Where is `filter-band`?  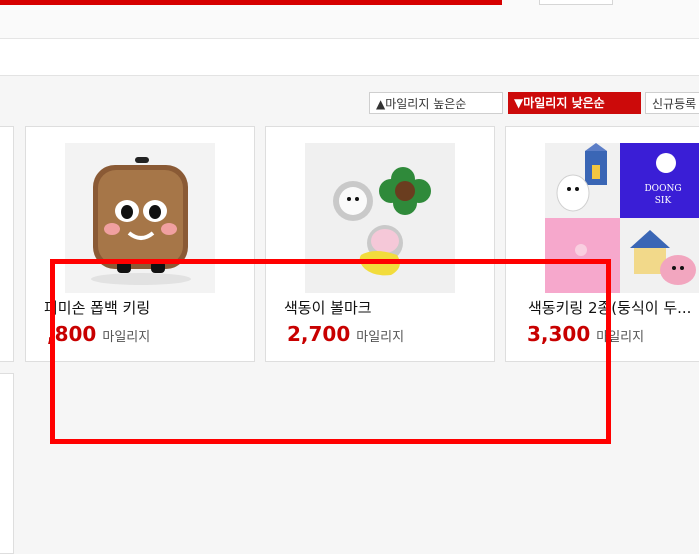 filter-band is located at coordinates (349, 57).